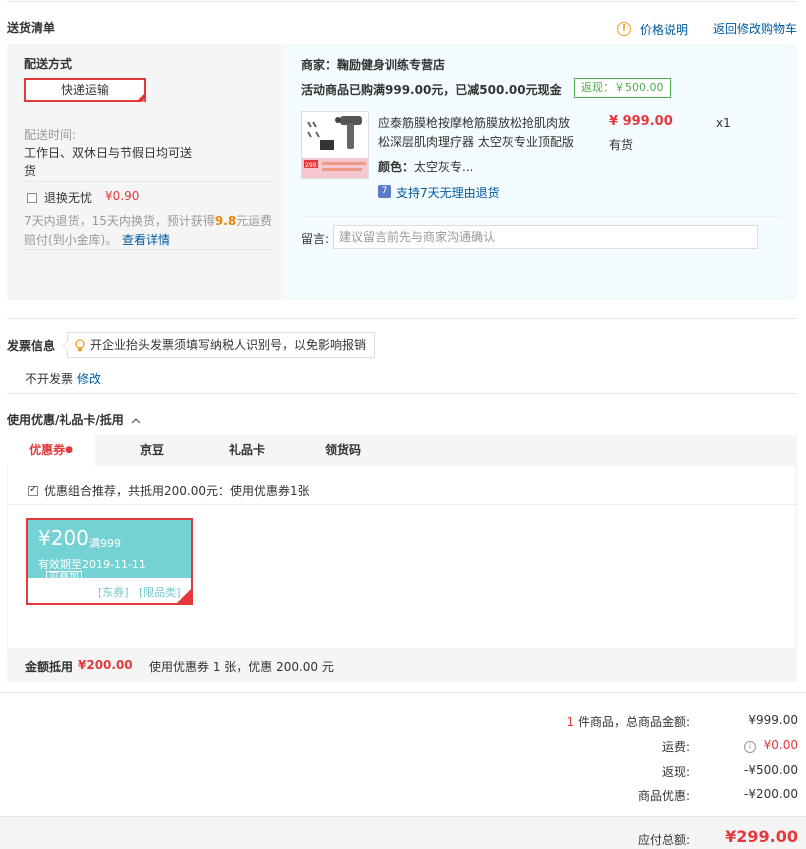 This screenshot has width=806, height=849. I want to click on thumb-price-tag: 299, so click(311, 165).